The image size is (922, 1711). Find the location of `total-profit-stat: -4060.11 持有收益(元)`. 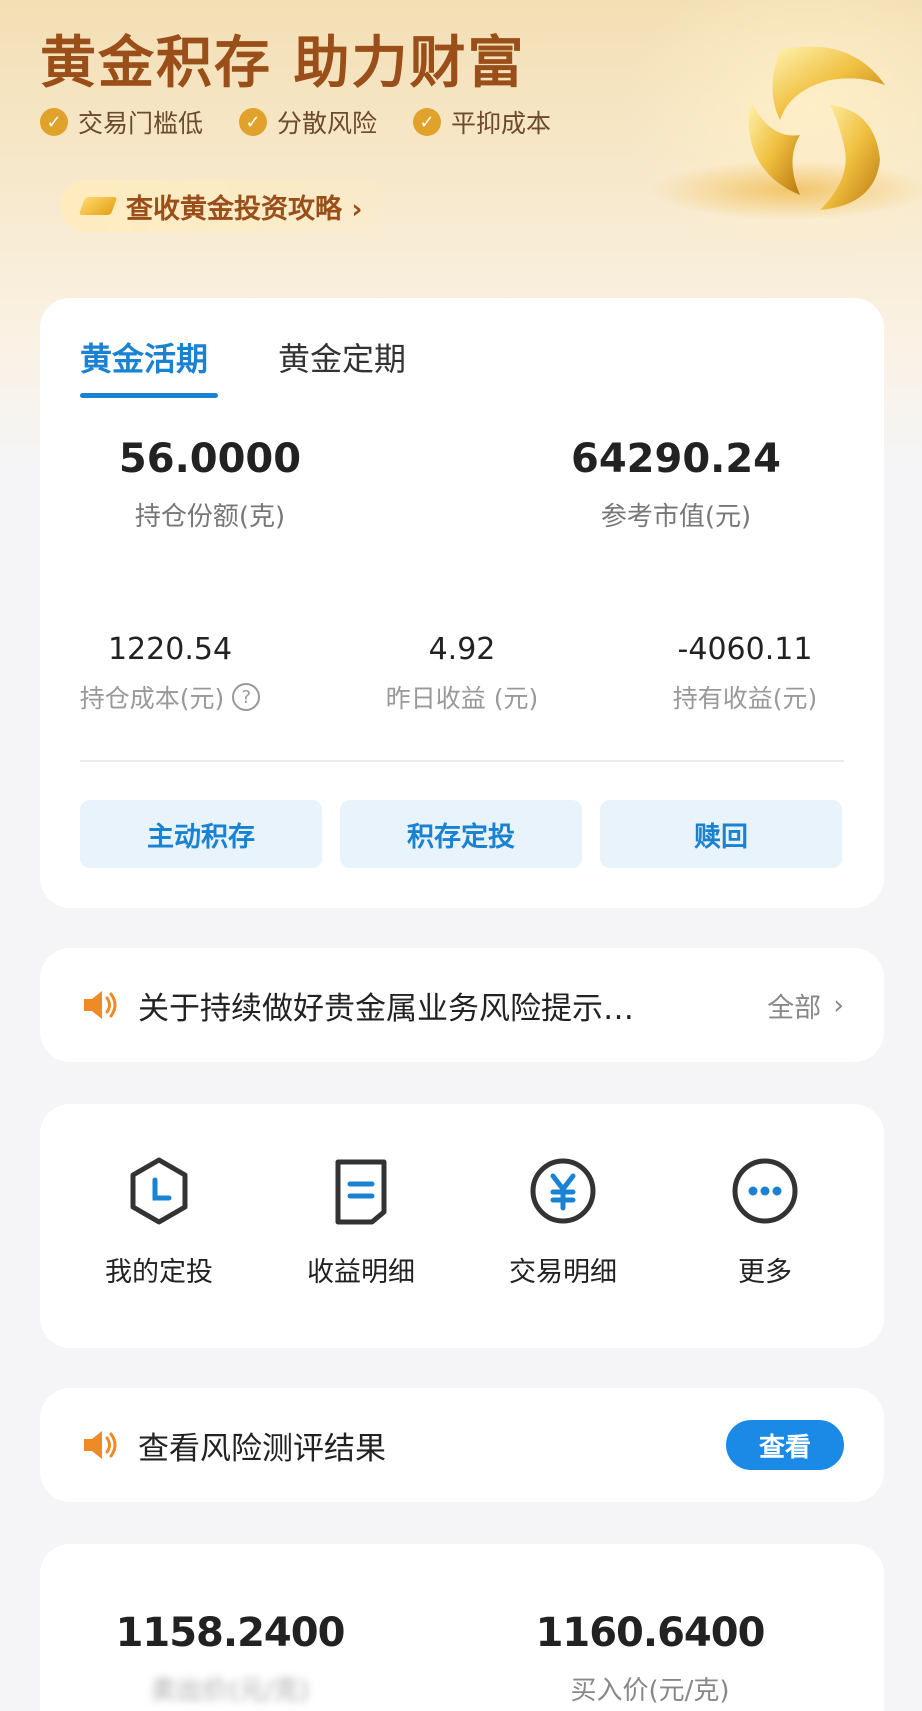

total-profit-stat: -4060.11 持有收益(元) is located at coordinates (745, 673).